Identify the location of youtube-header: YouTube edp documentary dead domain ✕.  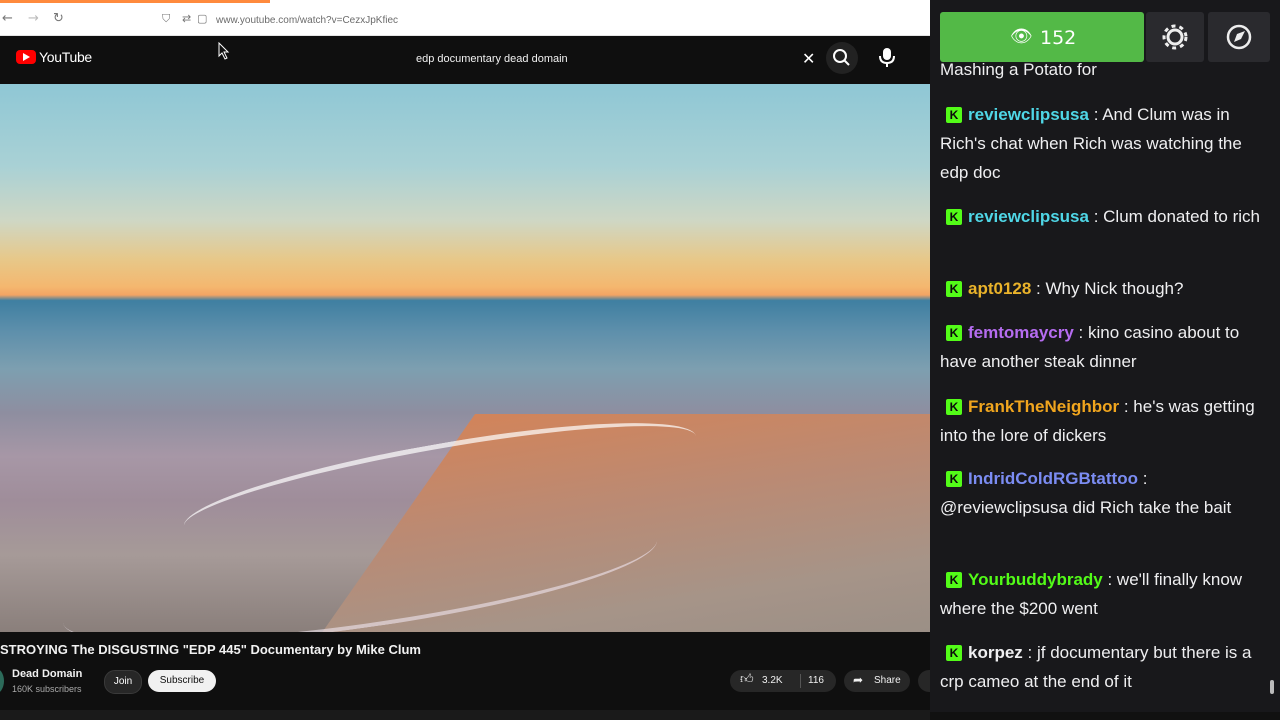
(465, 60).